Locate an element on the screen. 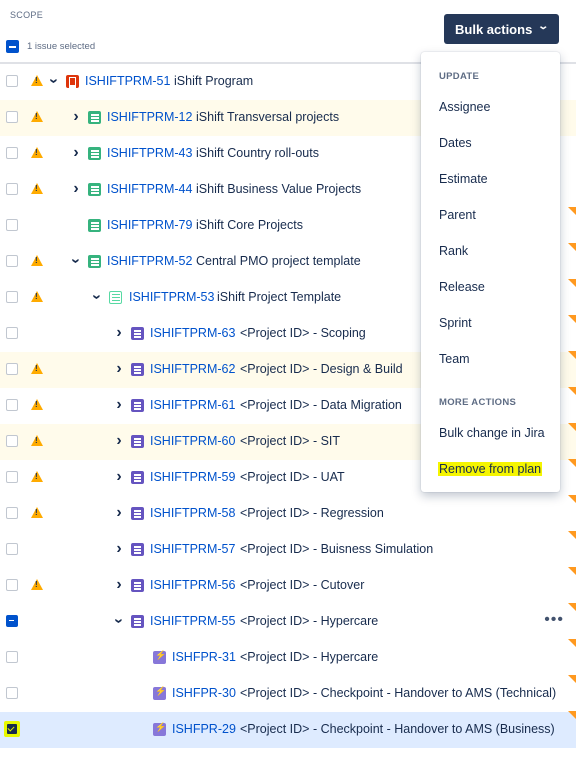 Image resolution: width=576 pixels, height=758 pixels. table-row: ISHIFTPRM-58 <Project ID> - Regression is located at coordinates (288, 513).